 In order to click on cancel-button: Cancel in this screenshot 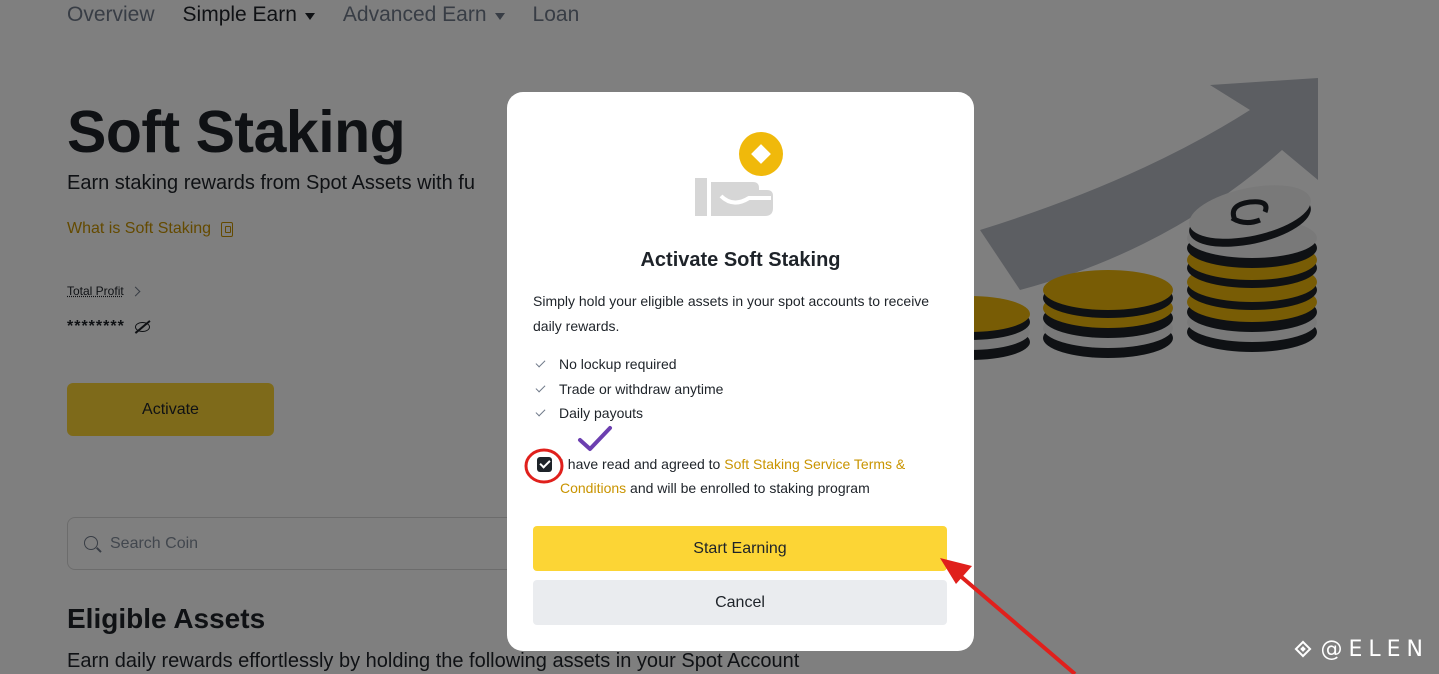, I will do `click(740, 602)`.